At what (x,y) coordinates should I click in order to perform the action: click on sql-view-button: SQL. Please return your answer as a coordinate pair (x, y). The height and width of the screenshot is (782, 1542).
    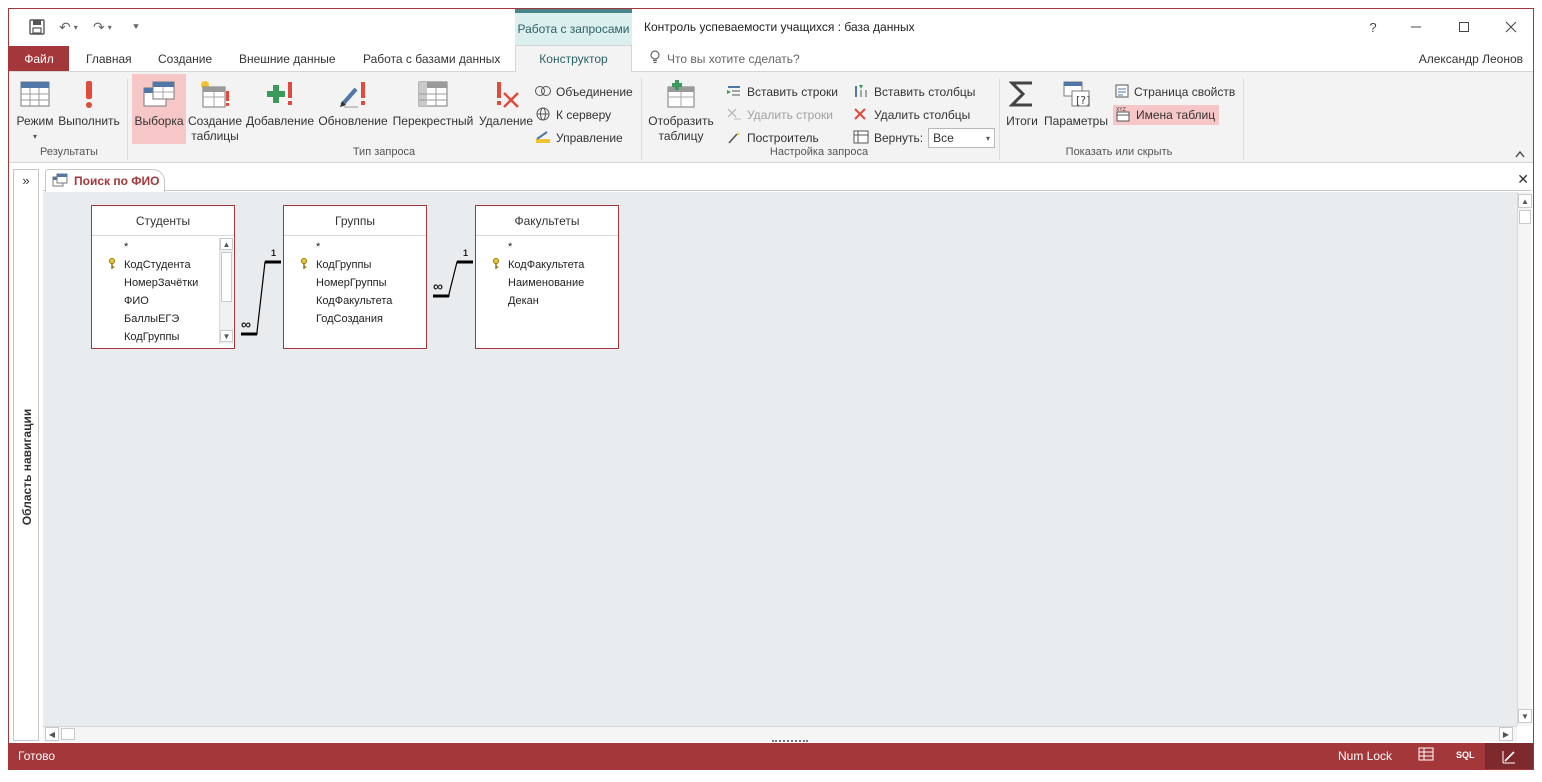
    Looking at the image, I should click on (1465, 755).